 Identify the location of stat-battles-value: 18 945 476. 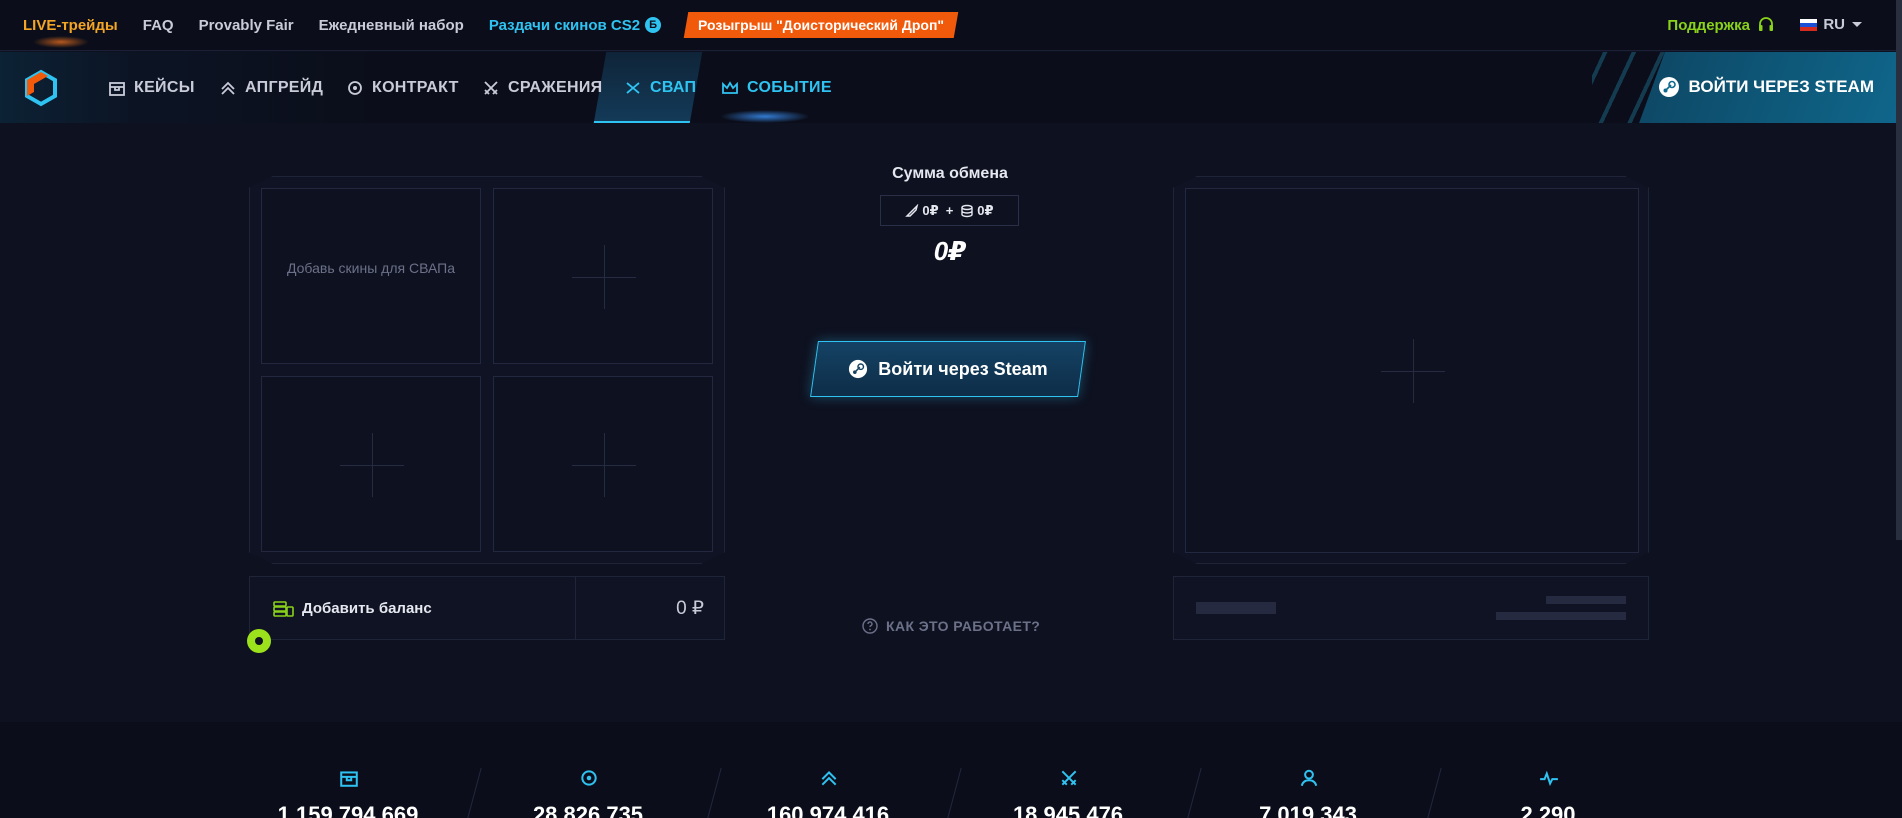
(1068, 810).